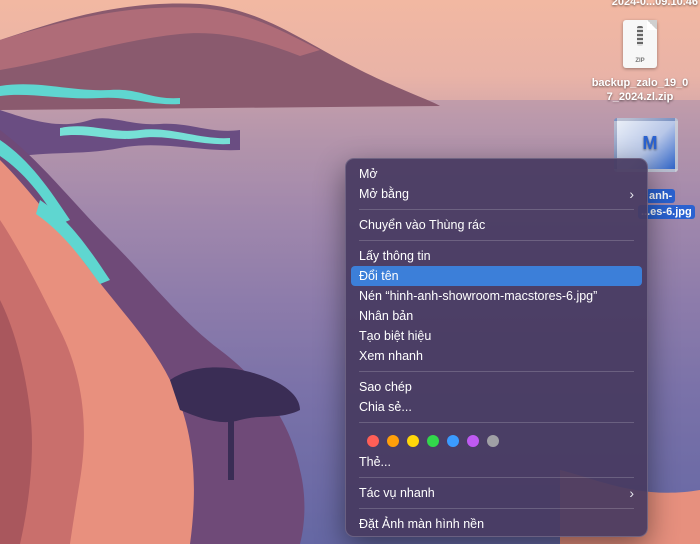 This screenshot has width=700, height=544. What do you see at coordinates (413, 441) in the screenshot?
I see `tag-yellow-dot` at bounding box center [413, 441].